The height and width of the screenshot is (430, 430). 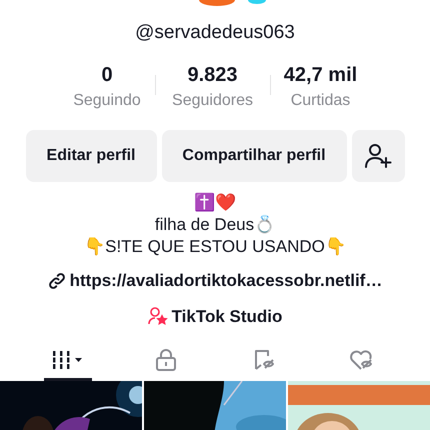 I want to click on share-profile-button: Compartilhar perfil, so click(x=254, y=156).